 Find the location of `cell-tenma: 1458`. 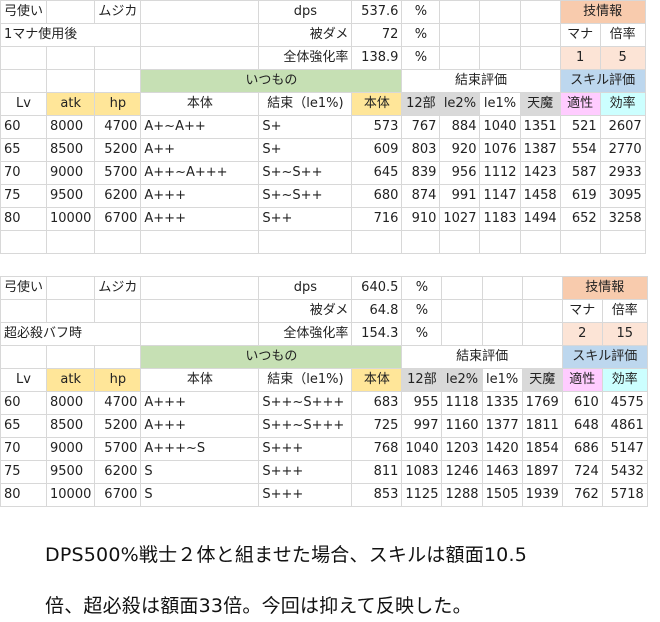

cell-tenma: 1458 is located at coordinates (540, 196).